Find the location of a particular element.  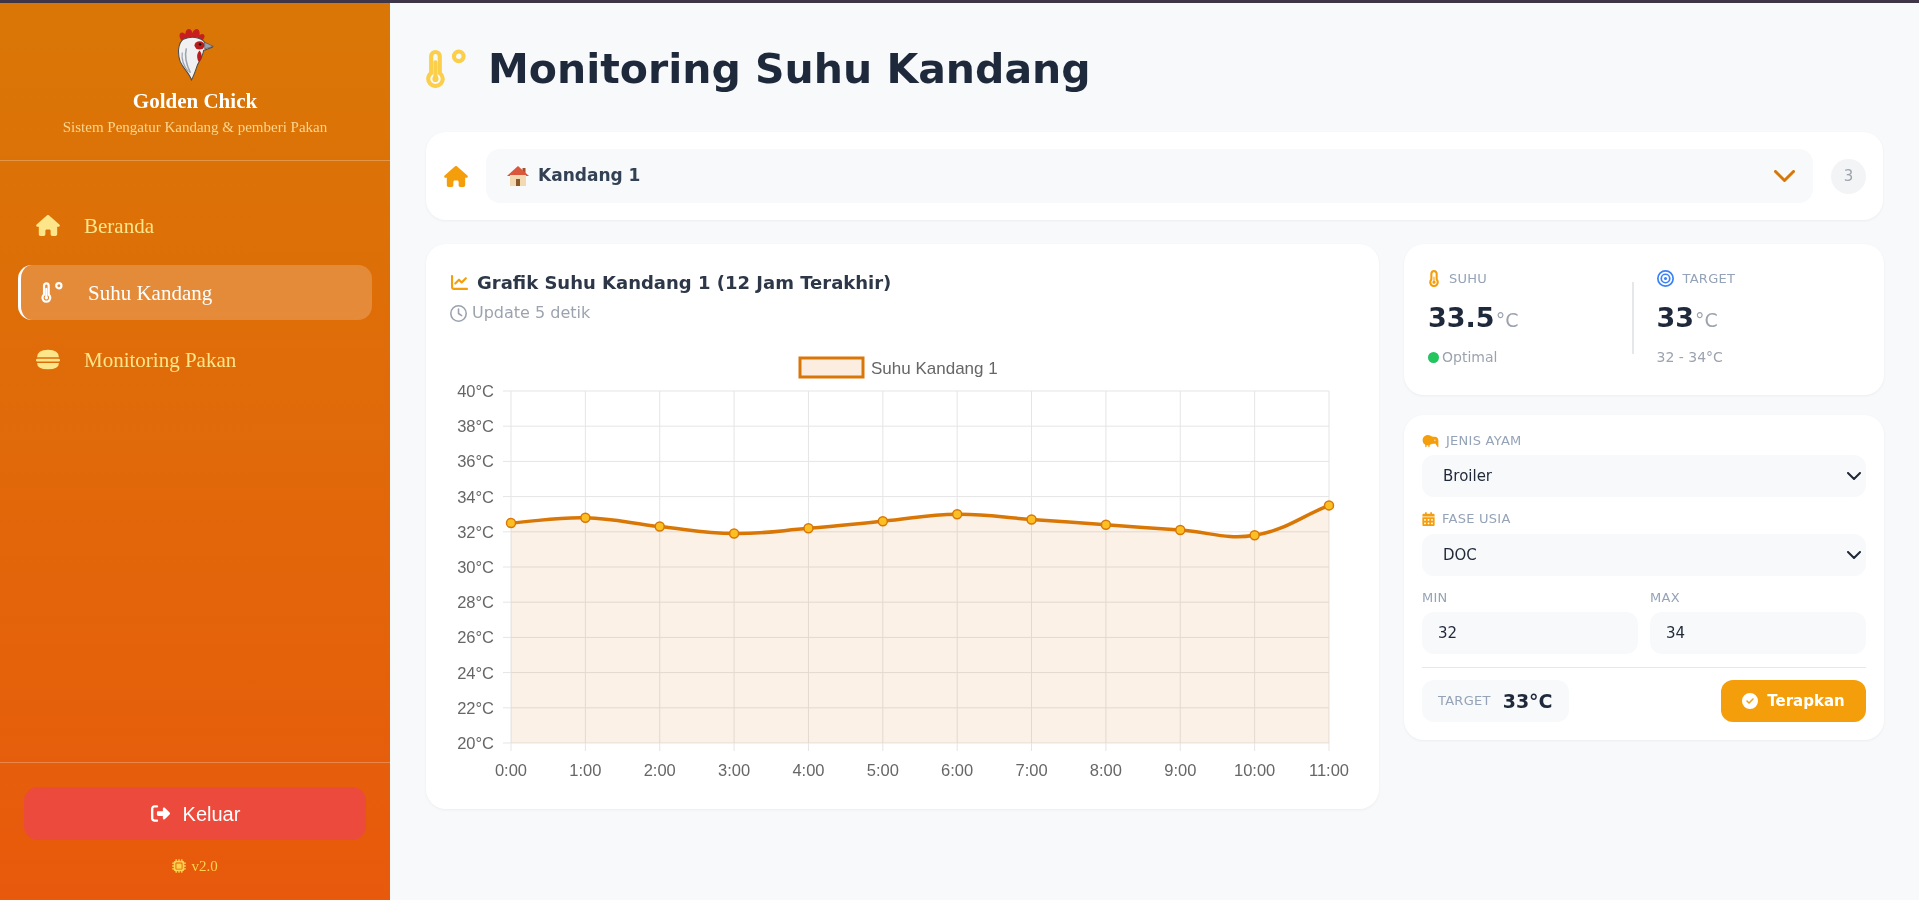

axis-tick-label: 9:00 is located at coordinates (1180, 770).